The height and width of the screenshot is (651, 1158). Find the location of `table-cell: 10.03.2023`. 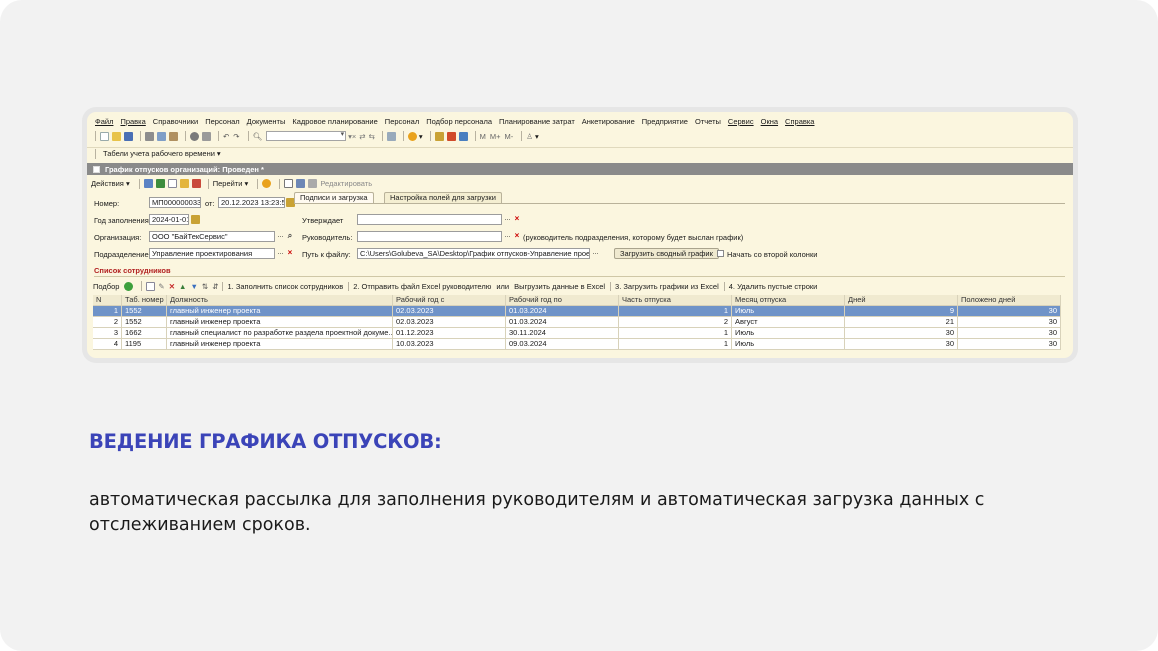

table-cell: 10.03.2023 is located at coordinates (449, 344).